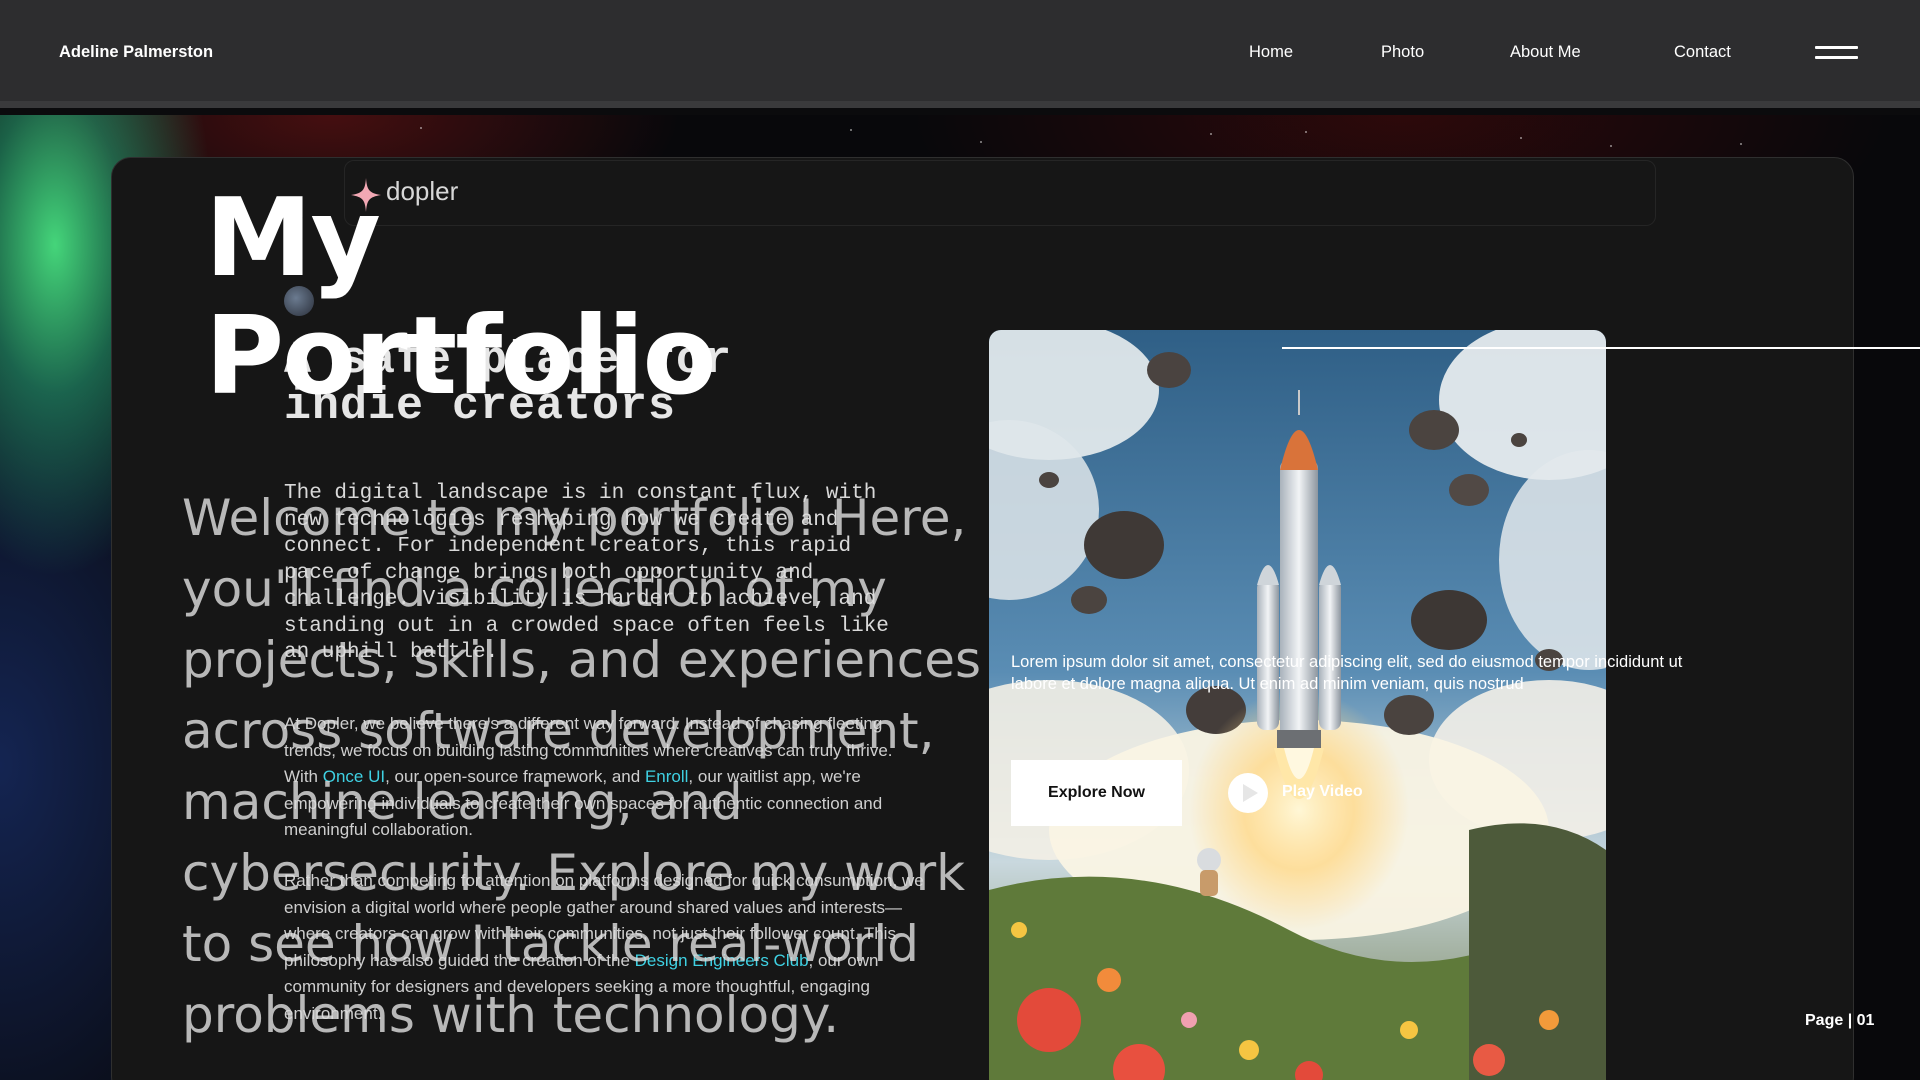 This screenshot has width=1920, height=1080. Describe the element at coordinates (136, 52) in the screenshot. I see `brand-name: Adeline Palmerston` at that location.